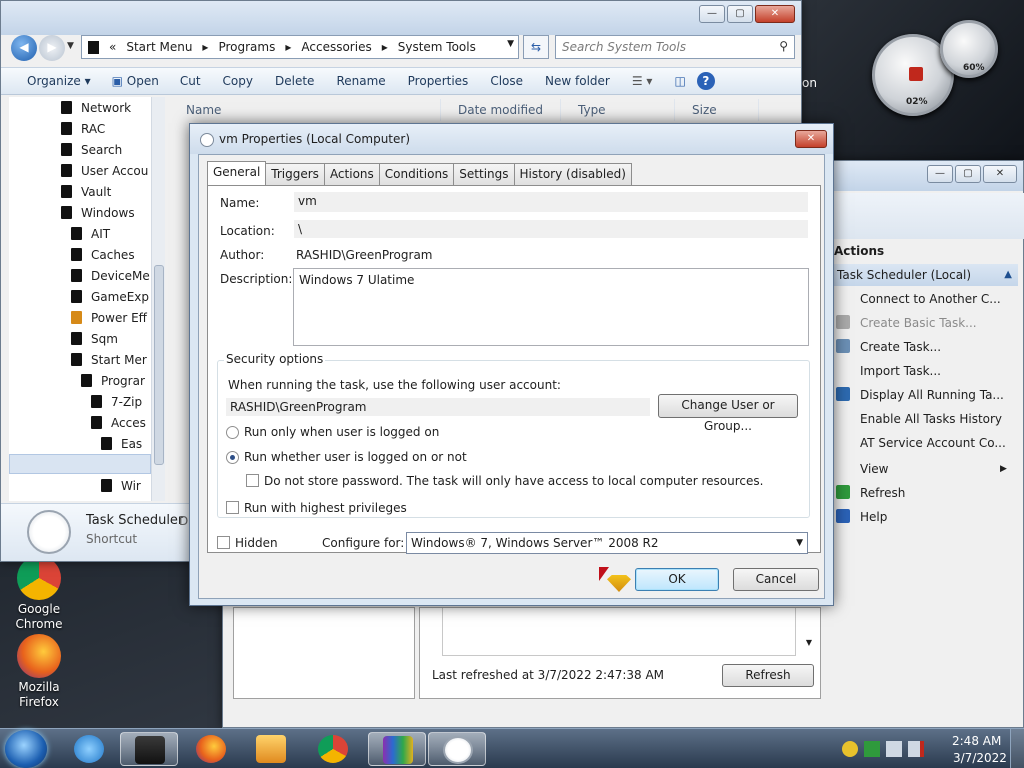 The height and width of the screenshot is (768, 1024). What do you see at coordinates (51, 81) in the screenshot?
I see `organize-button: Organize ▾` at bounding box center [51, 81].